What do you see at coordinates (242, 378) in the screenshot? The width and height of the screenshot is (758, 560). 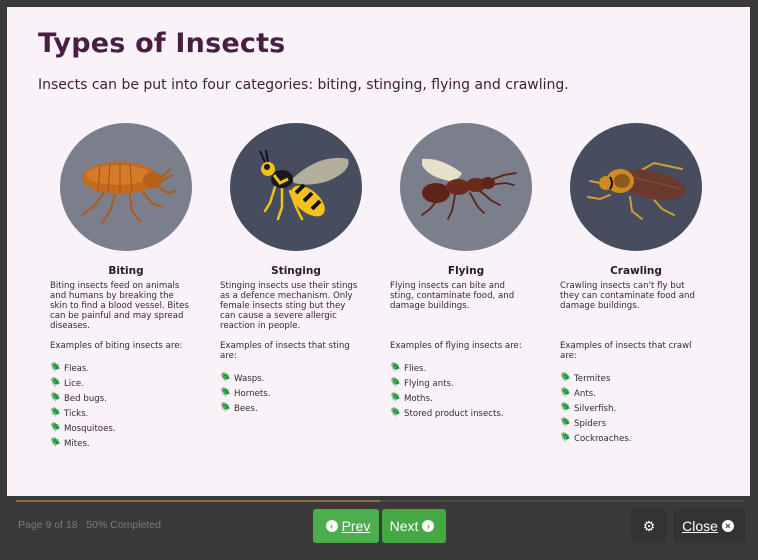 I see `list-item: 🪲 Wasps.` at bounding box center [242, 378].